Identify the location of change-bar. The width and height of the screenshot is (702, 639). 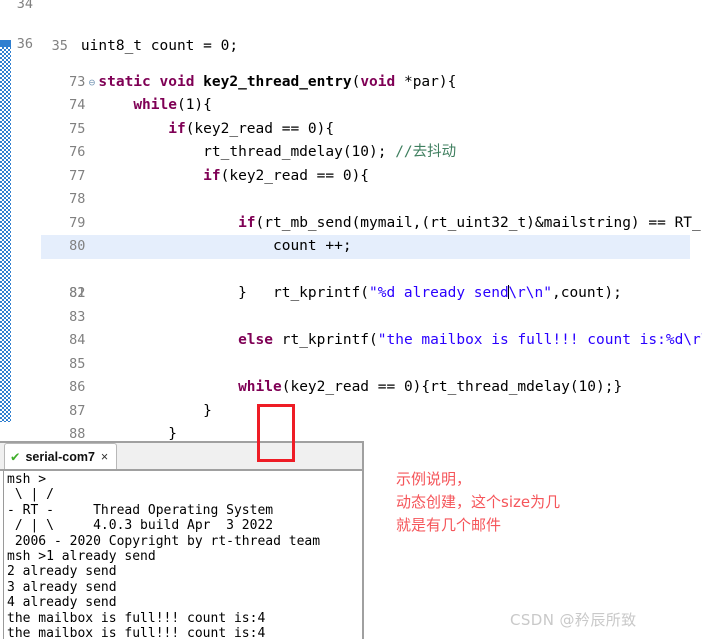
(5, 234).